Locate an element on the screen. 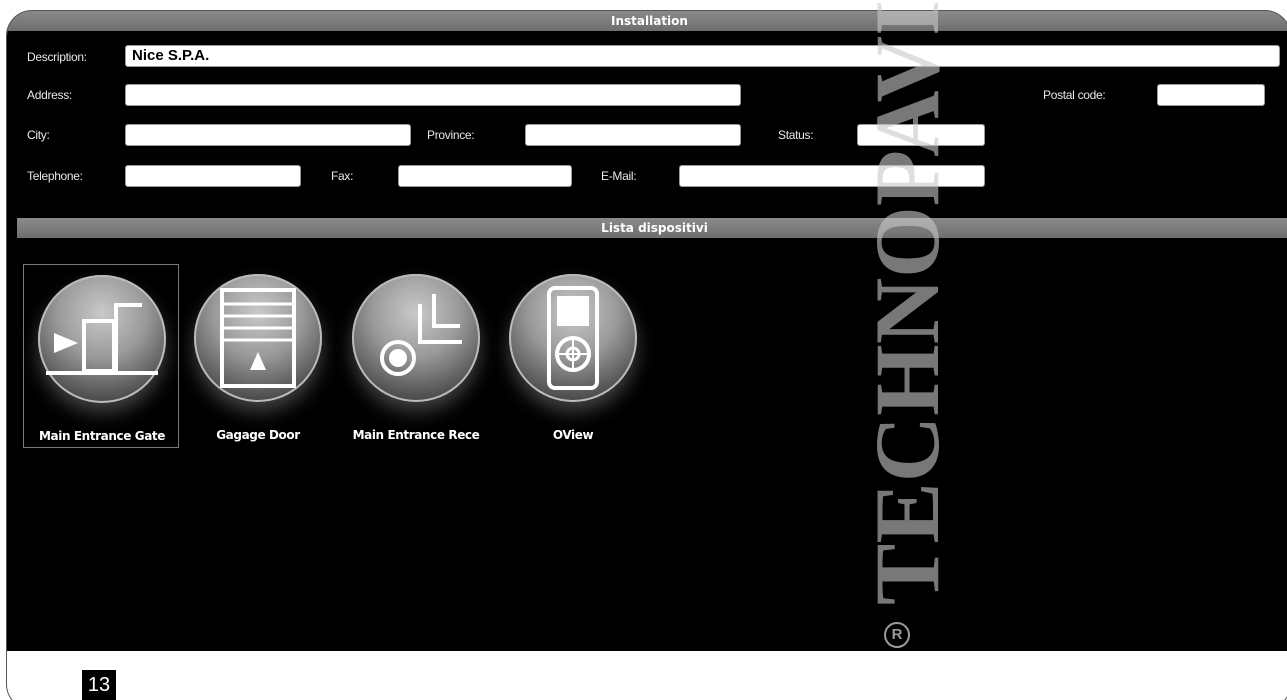  province-label: Province: is located at coordinates (451, 135).